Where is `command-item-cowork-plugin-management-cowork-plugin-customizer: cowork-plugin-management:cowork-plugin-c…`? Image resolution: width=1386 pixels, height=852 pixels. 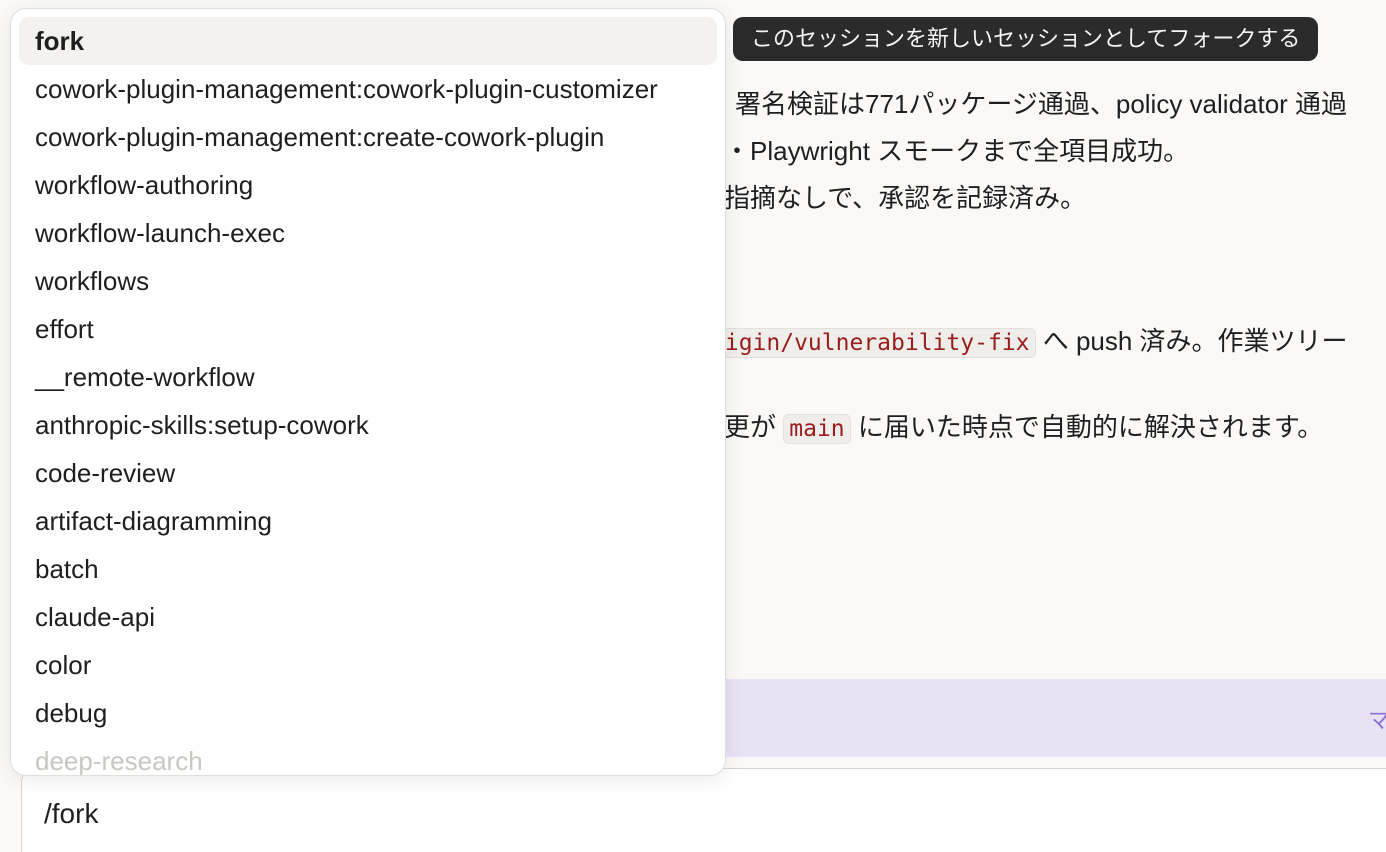 command-item-cowork-plugin-management-cowork-plugin-customizer: cowork-plugin-management:cowork-plugin-c… is located at coordinates (368, 89).